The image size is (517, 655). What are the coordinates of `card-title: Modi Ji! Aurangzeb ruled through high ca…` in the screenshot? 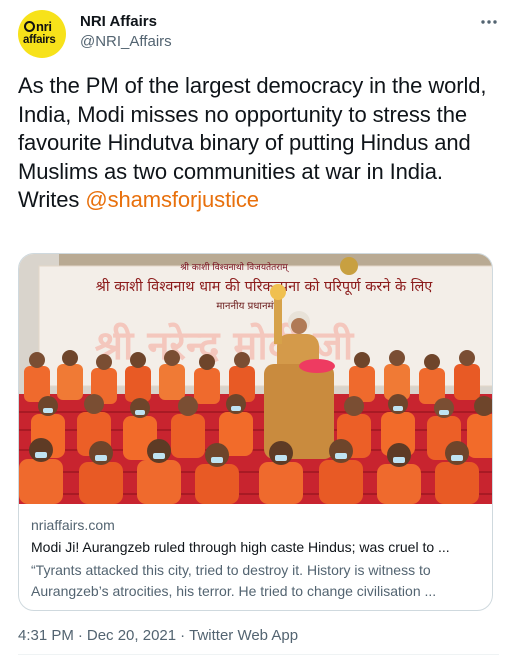 It's located at (255, 547).